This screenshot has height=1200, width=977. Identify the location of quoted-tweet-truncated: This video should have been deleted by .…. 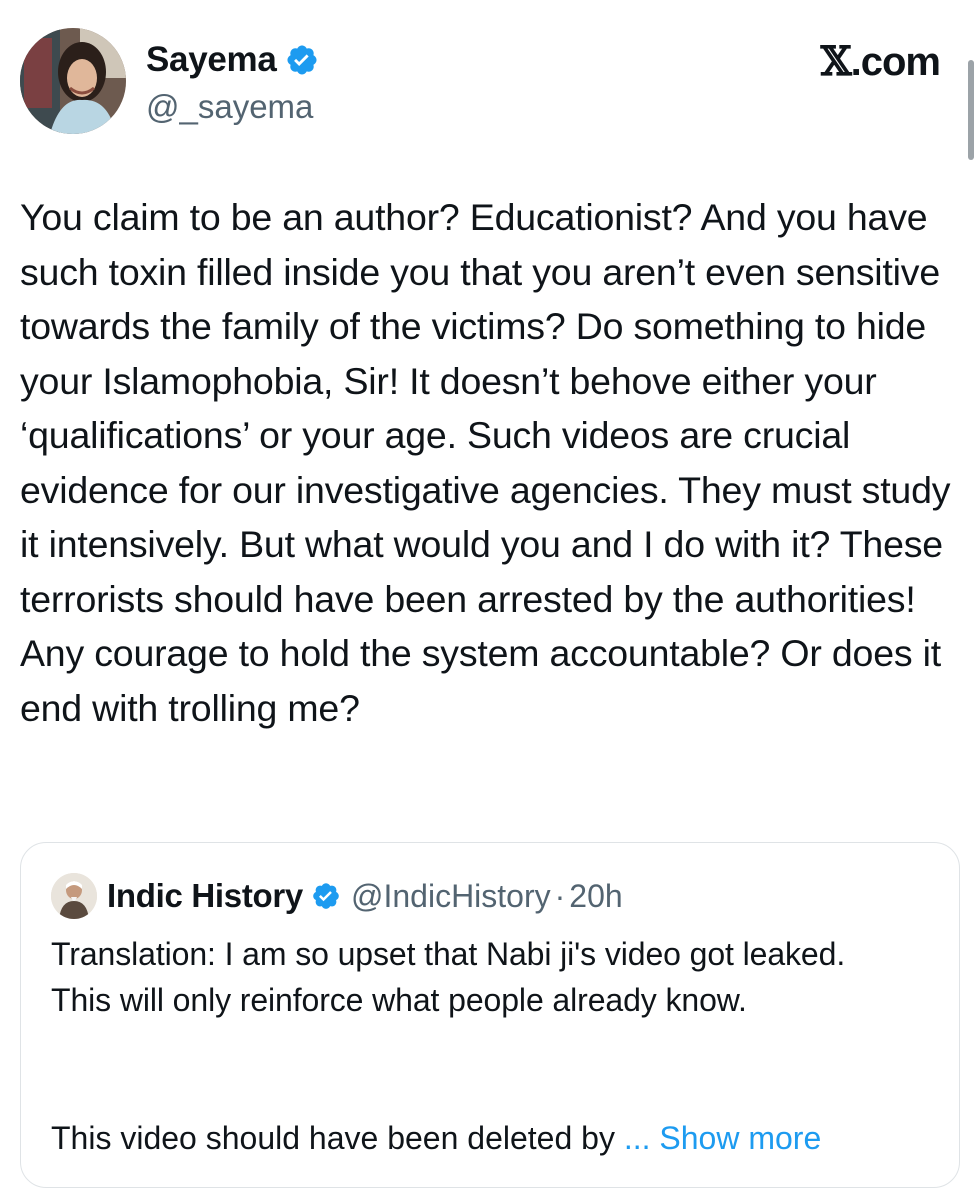
(491, 1138).